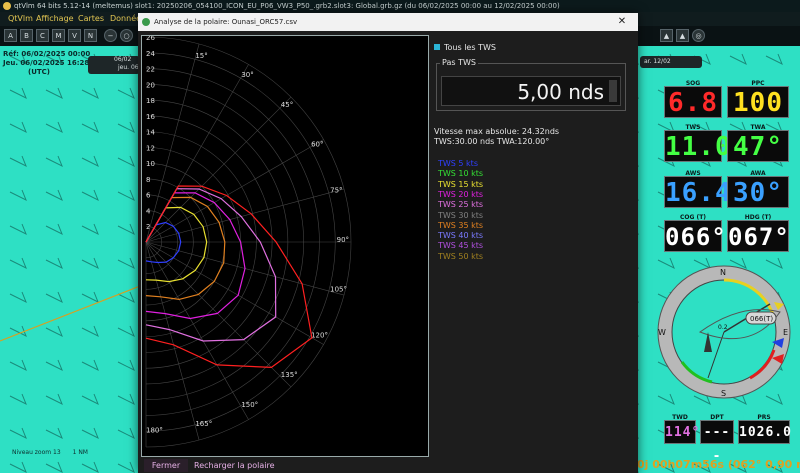 Image resolution: width=800 pixels, height=473 pixels. Describe the element at coordinates (336, 191) in the screenshot. I see `angle-tick-label: 75°` at that location.